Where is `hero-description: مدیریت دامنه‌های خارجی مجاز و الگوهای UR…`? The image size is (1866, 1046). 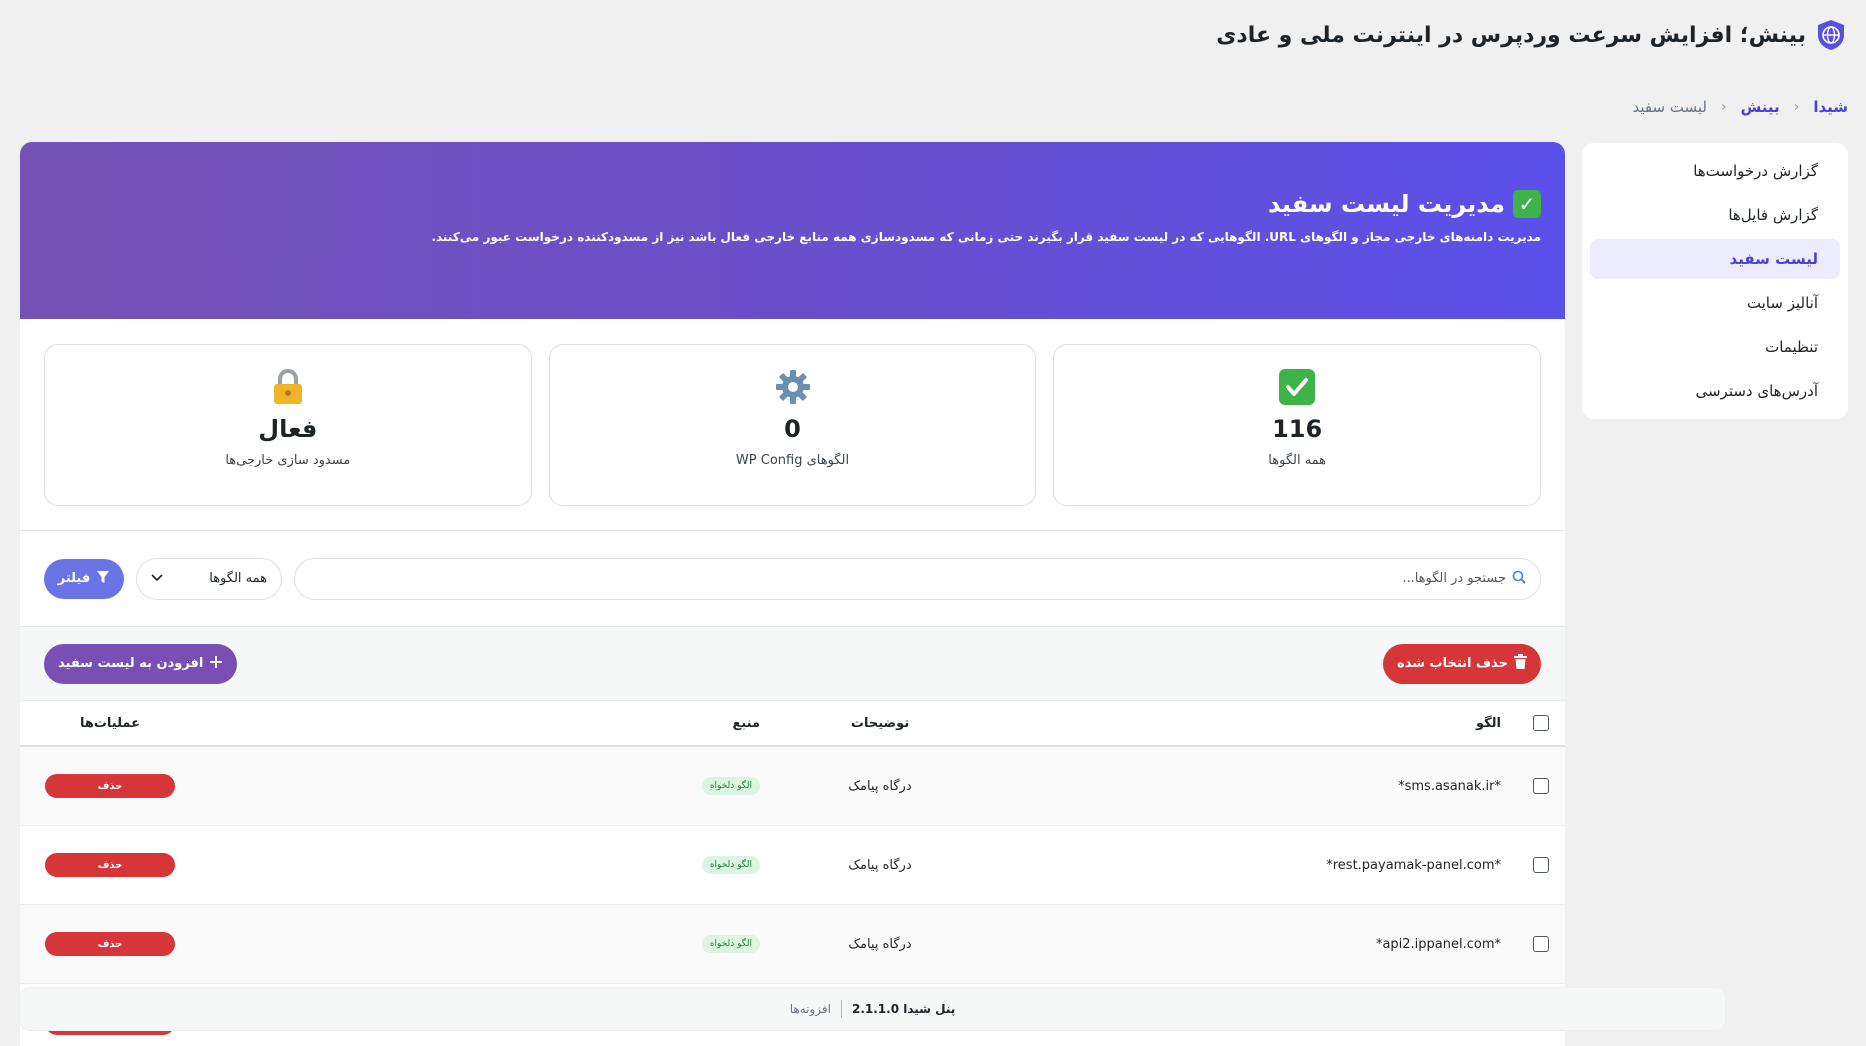 hero-description: مدیریت دامنه‌های خارجی مجاز و الگوهای UR… is located at coordinates (986, 237).